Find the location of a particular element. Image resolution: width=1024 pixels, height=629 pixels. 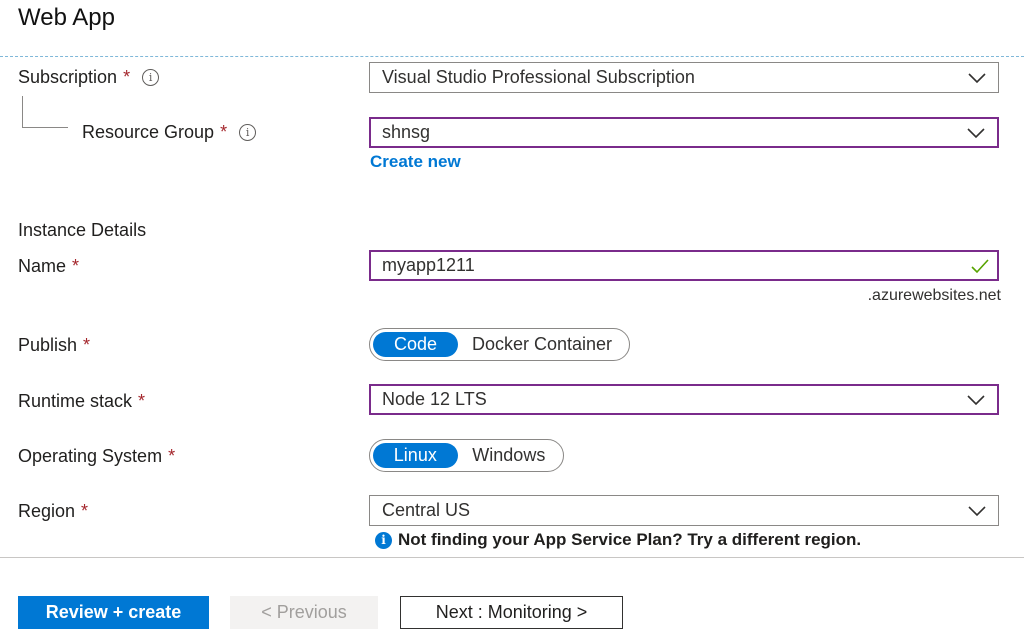

review-create-button: Review + create is located at coordinates (113, 612).